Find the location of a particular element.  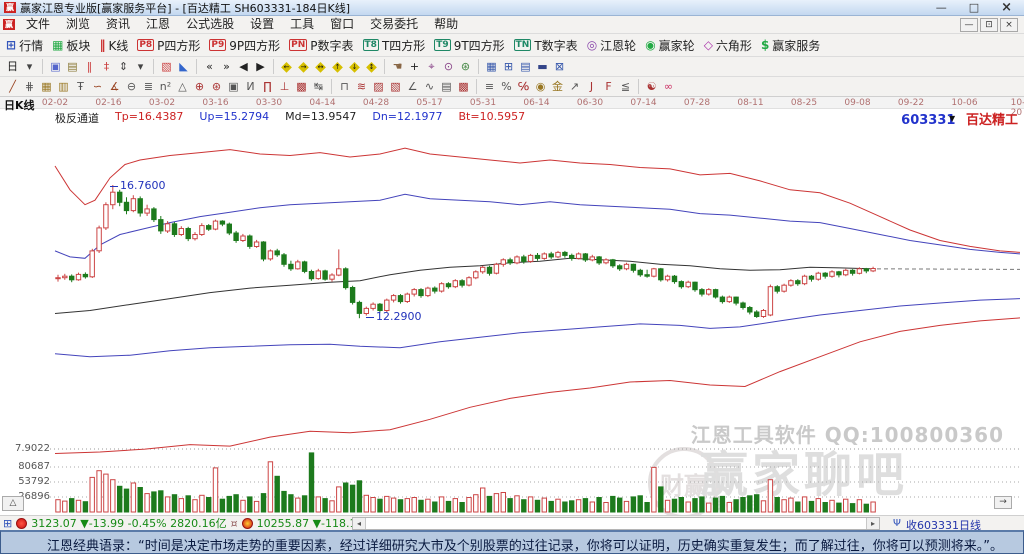

infinity-tool: ∞ is located at coordinates (668, 86).